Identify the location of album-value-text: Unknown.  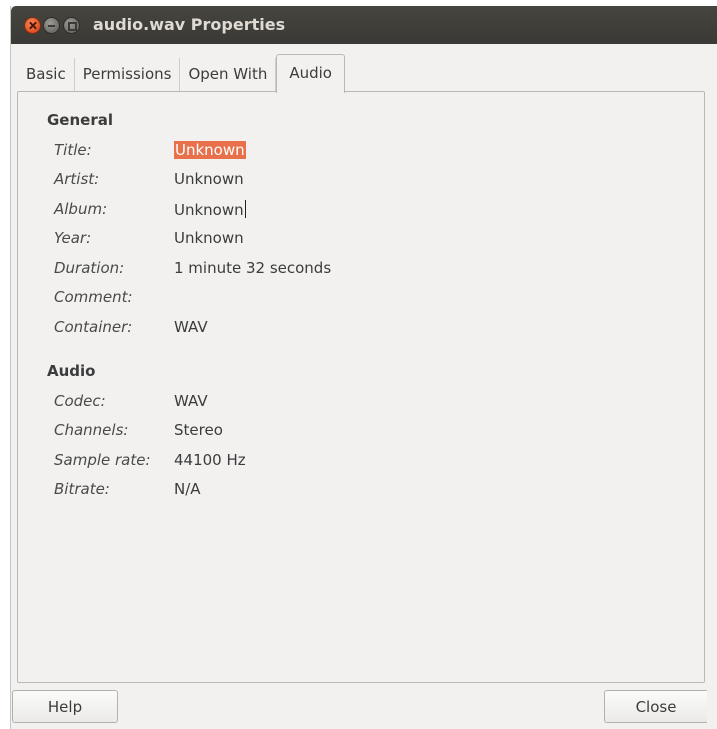
(209, 210).